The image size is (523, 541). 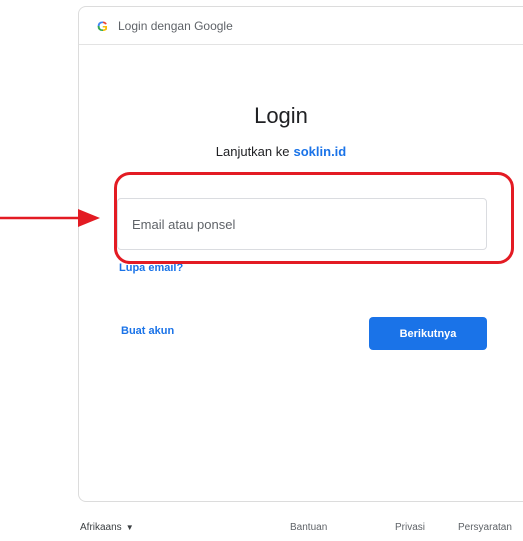 What do you see at coordinates (147, 331) in the screenshot?
I see `create-account-link: Buat akun` at bounding box center [147, 331].